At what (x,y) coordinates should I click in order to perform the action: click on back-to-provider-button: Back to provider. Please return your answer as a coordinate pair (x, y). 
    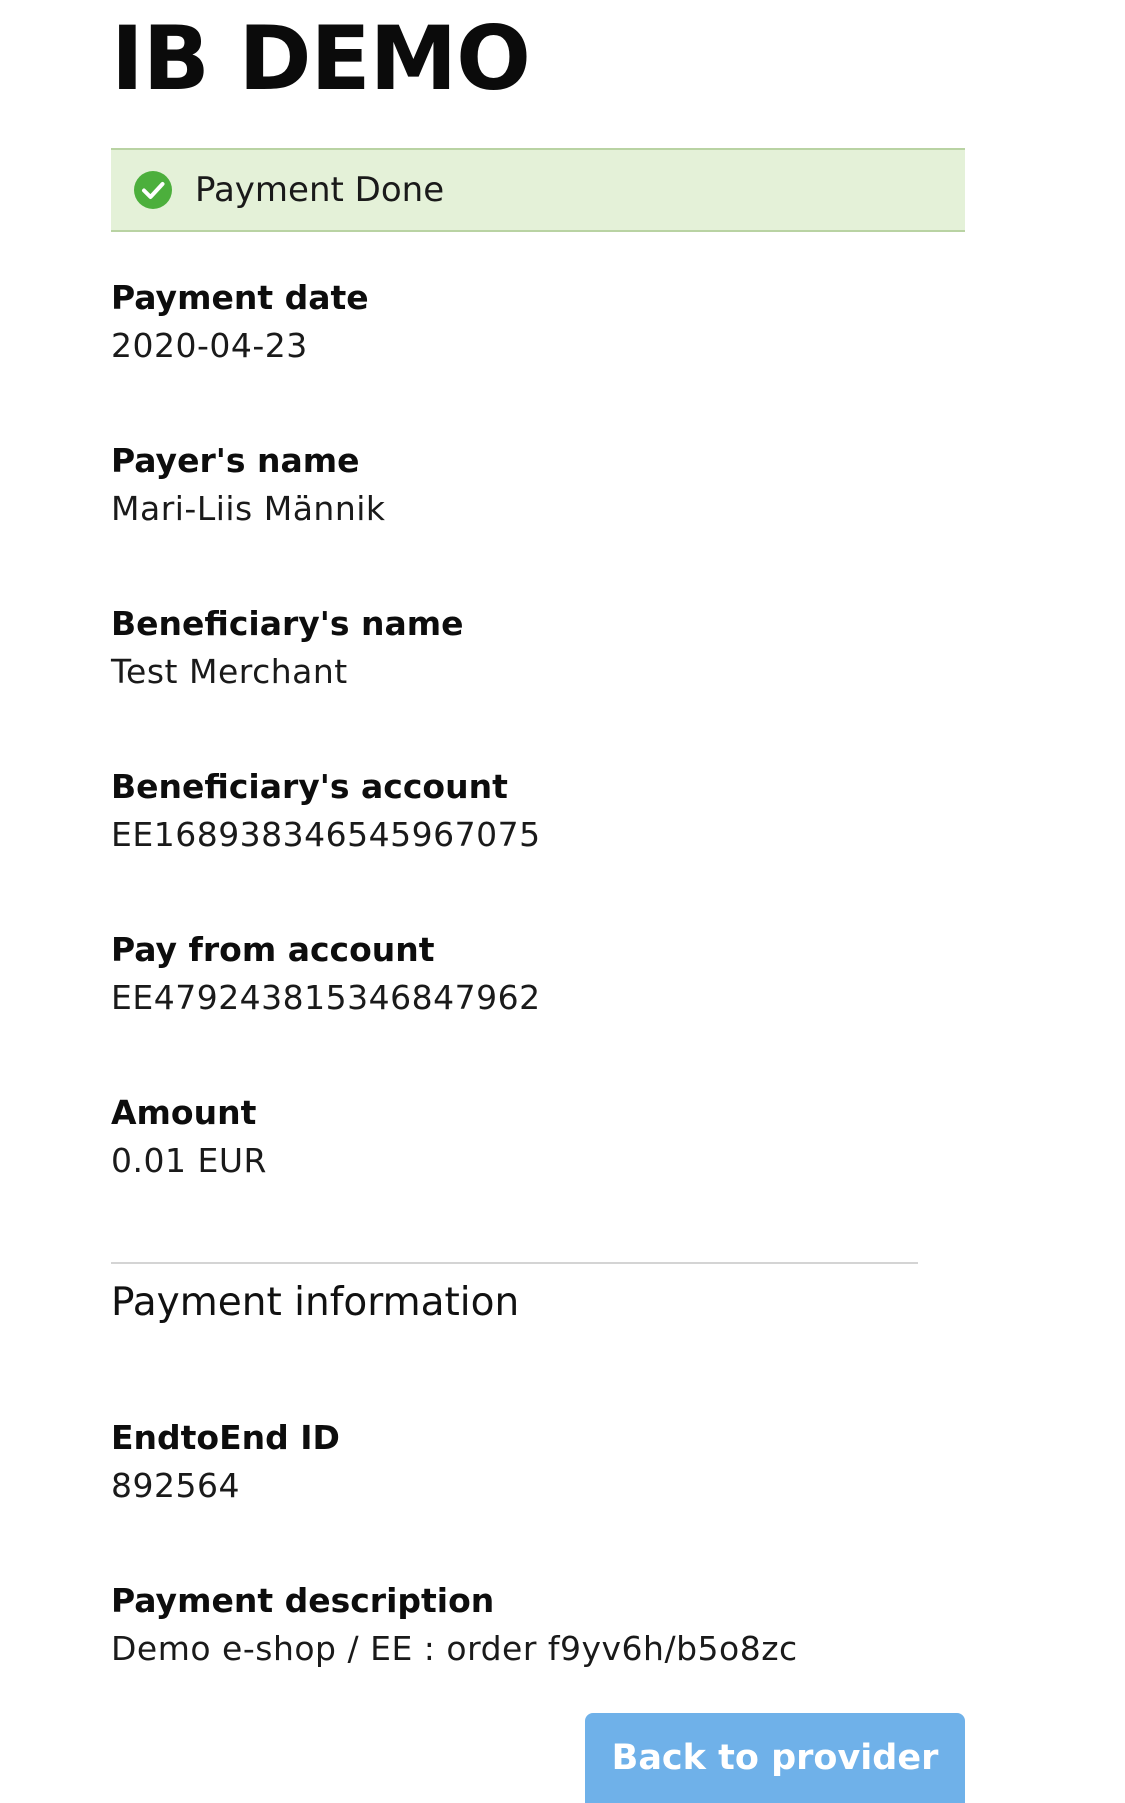
    Looking at the image, I should click on (775, 1758).